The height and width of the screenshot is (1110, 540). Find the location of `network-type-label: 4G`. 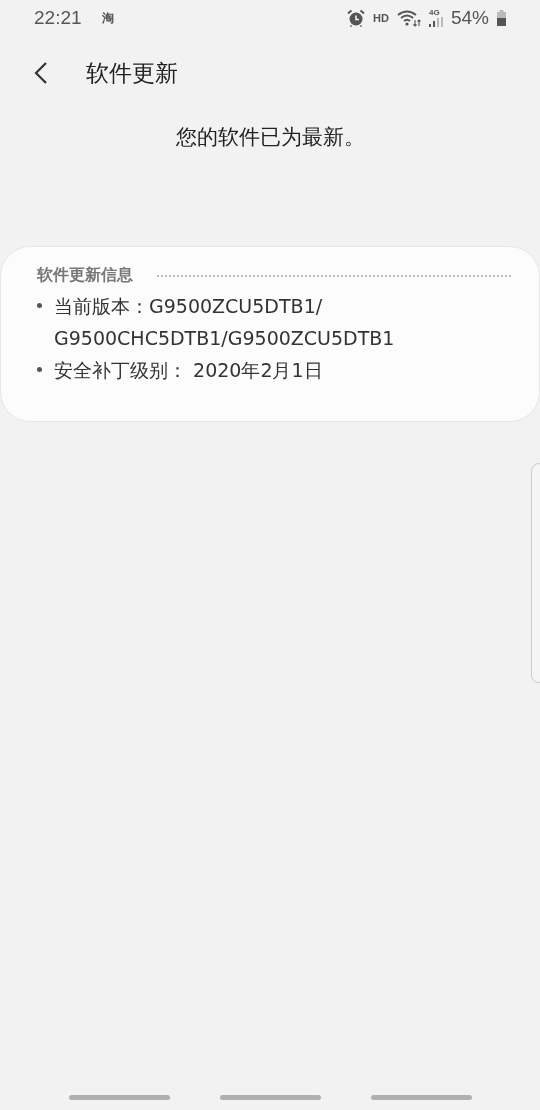

network-type-label: 4G is located at coordinates (434, 13).